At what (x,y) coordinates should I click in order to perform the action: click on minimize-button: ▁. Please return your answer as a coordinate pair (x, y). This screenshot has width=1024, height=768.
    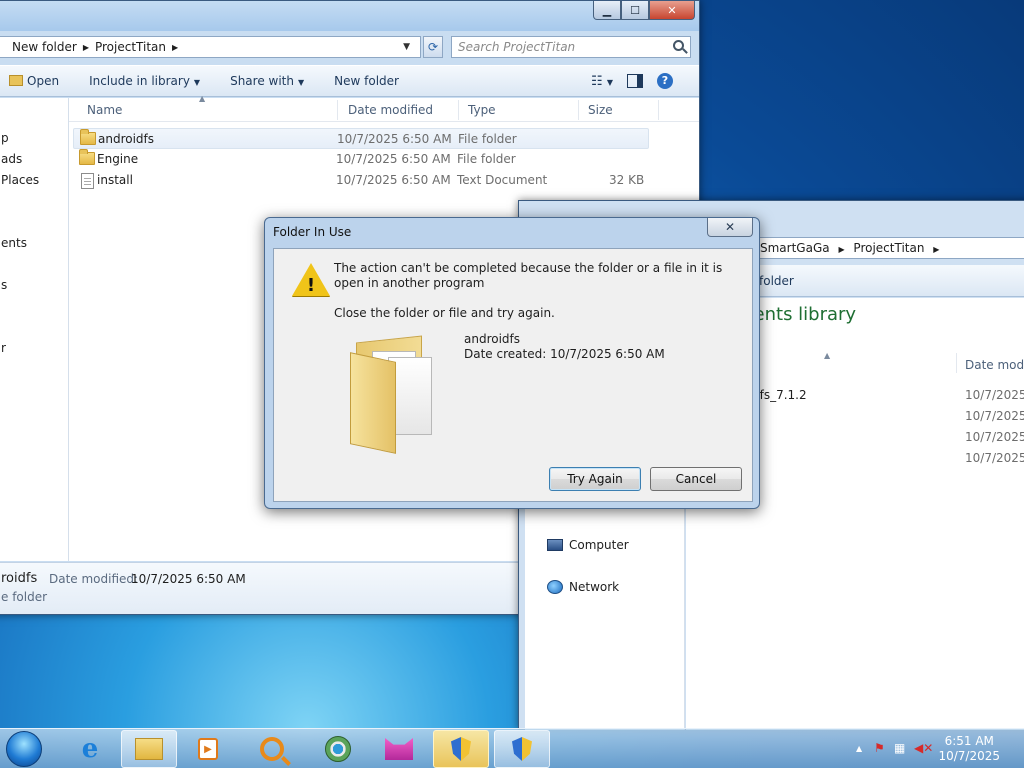
    Looking at the image, I should click on (607, 10).